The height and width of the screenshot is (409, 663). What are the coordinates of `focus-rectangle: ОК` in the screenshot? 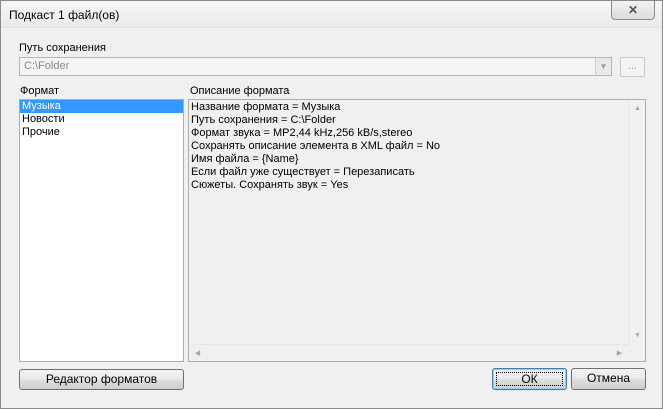 It's located at (529, 379).